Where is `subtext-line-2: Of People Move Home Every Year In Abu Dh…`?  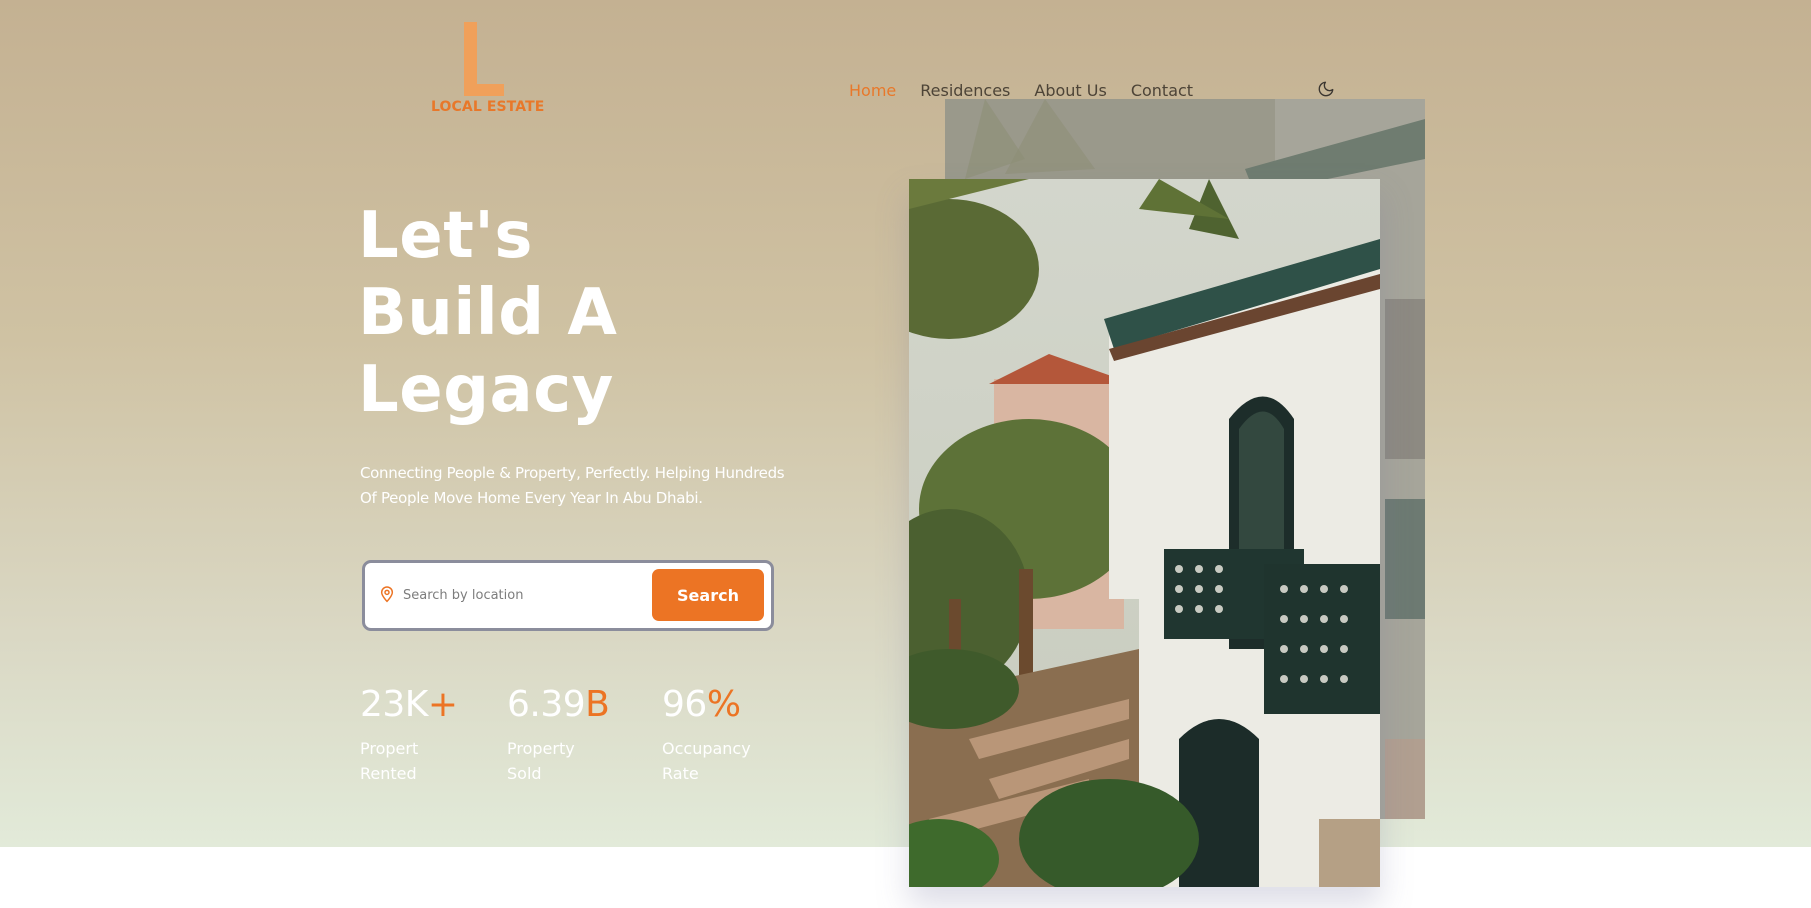 subtext-line-2: Of People Move Home Every Year In Abu Dh… is located at coordinates (531, 498).